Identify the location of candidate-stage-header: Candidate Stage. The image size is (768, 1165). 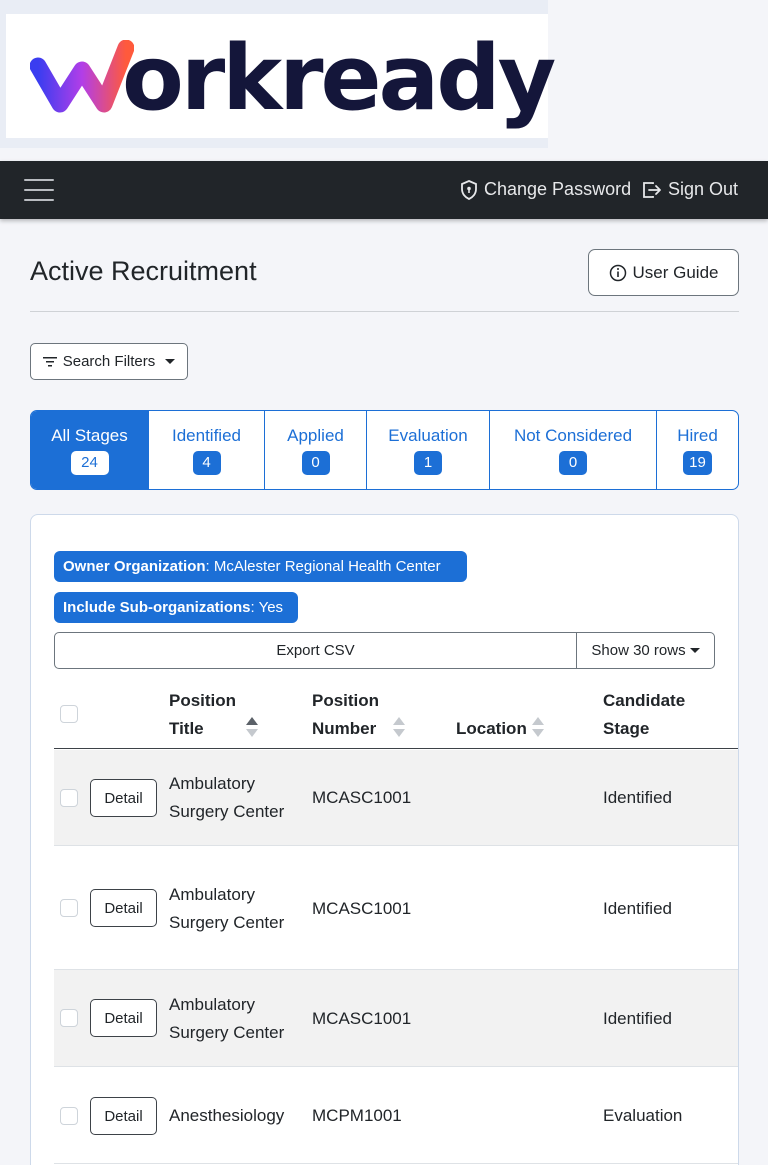
(644, 715).